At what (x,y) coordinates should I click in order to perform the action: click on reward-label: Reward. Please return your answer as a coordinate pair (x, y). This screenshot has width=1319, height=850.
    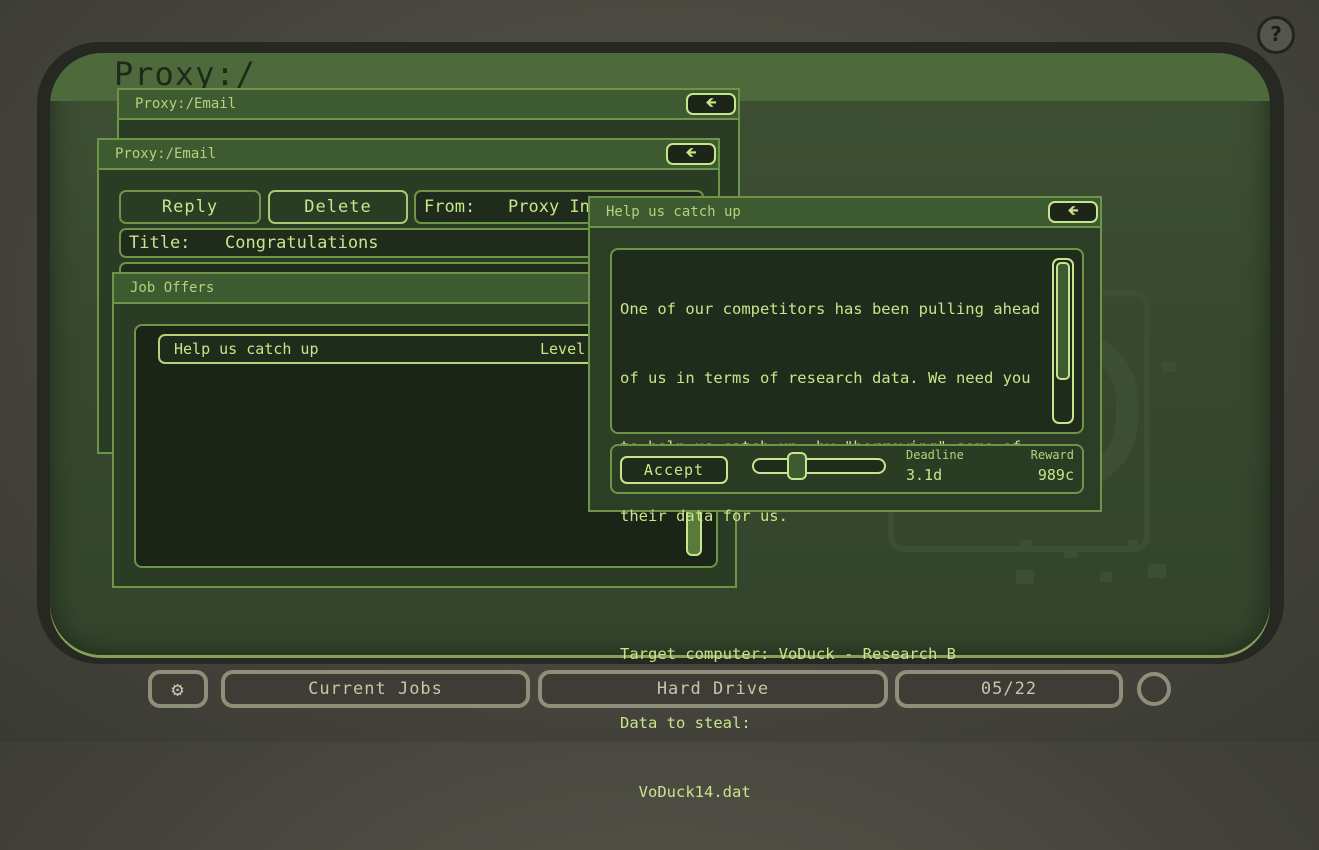
    Looking at the image, I should click on (1052, 455).